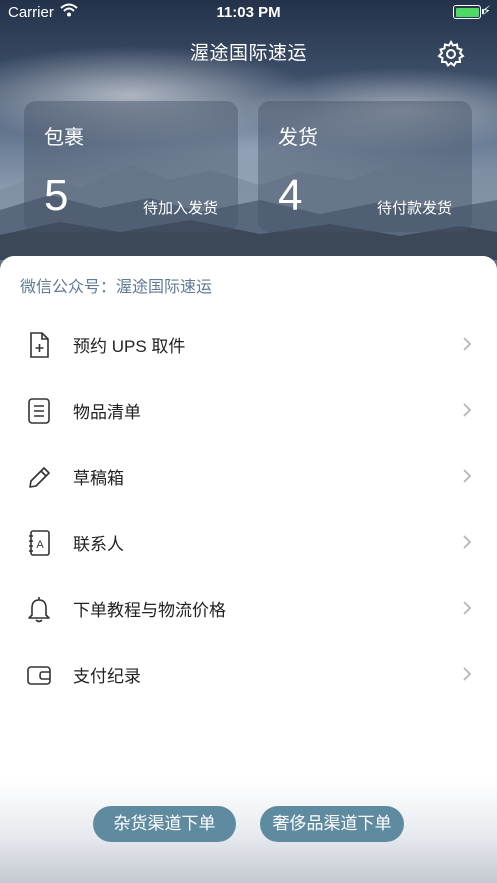 This screenshot has width=497, height=883. Describe the element at coordinates (39, 610) in the screenshot. I see `bell-icon` at that location.